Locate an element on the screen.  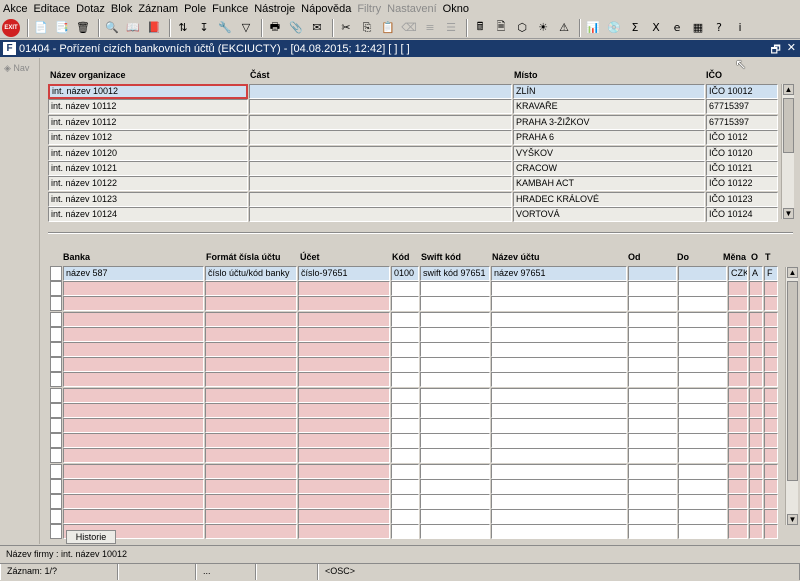
org-cell: IČO 10123 is located at coordinates (742, 199).